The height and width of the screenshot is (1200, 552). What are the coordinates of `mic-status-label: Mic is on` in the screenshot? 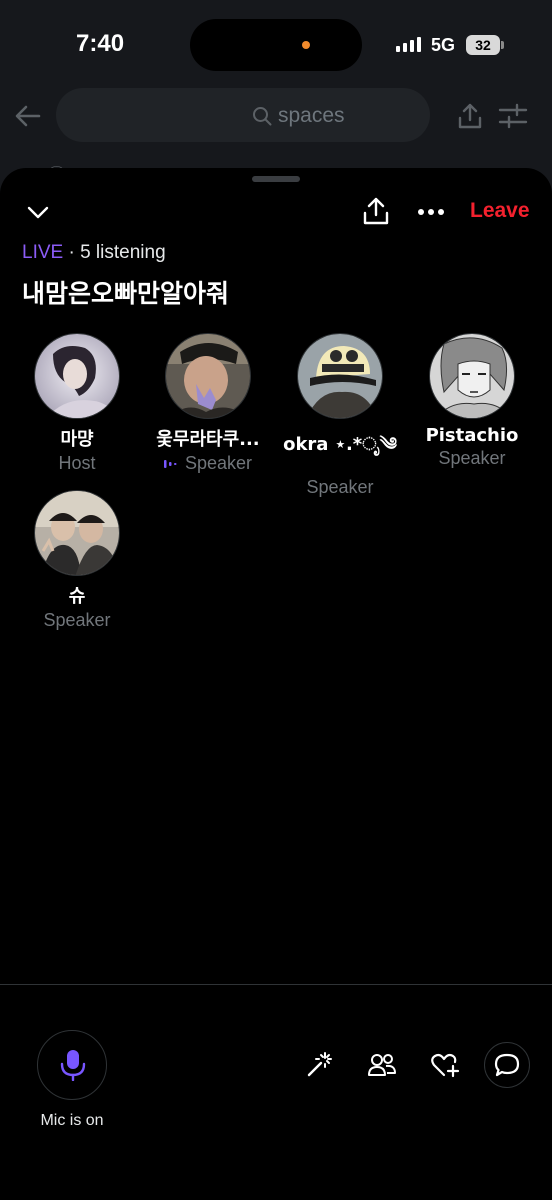 It's located at (72, 1120).